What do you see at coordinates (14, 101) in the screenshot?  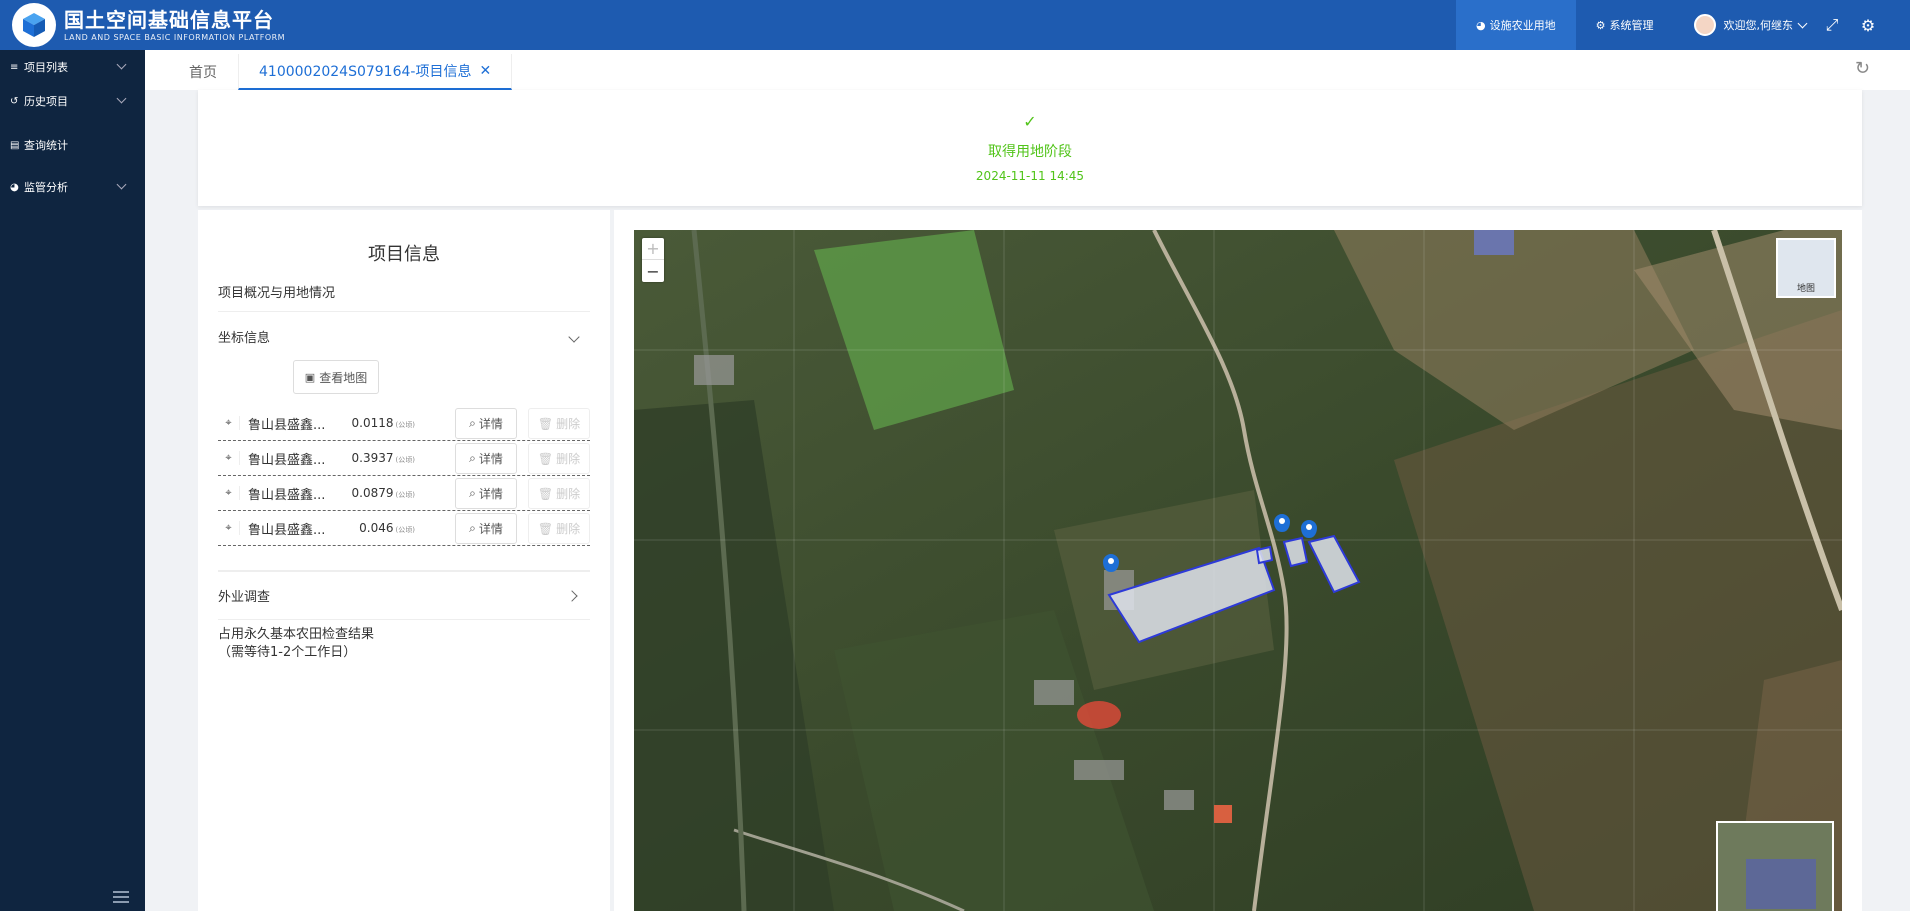 I see `history-icon: ↺` at bounding box center [14, 101].